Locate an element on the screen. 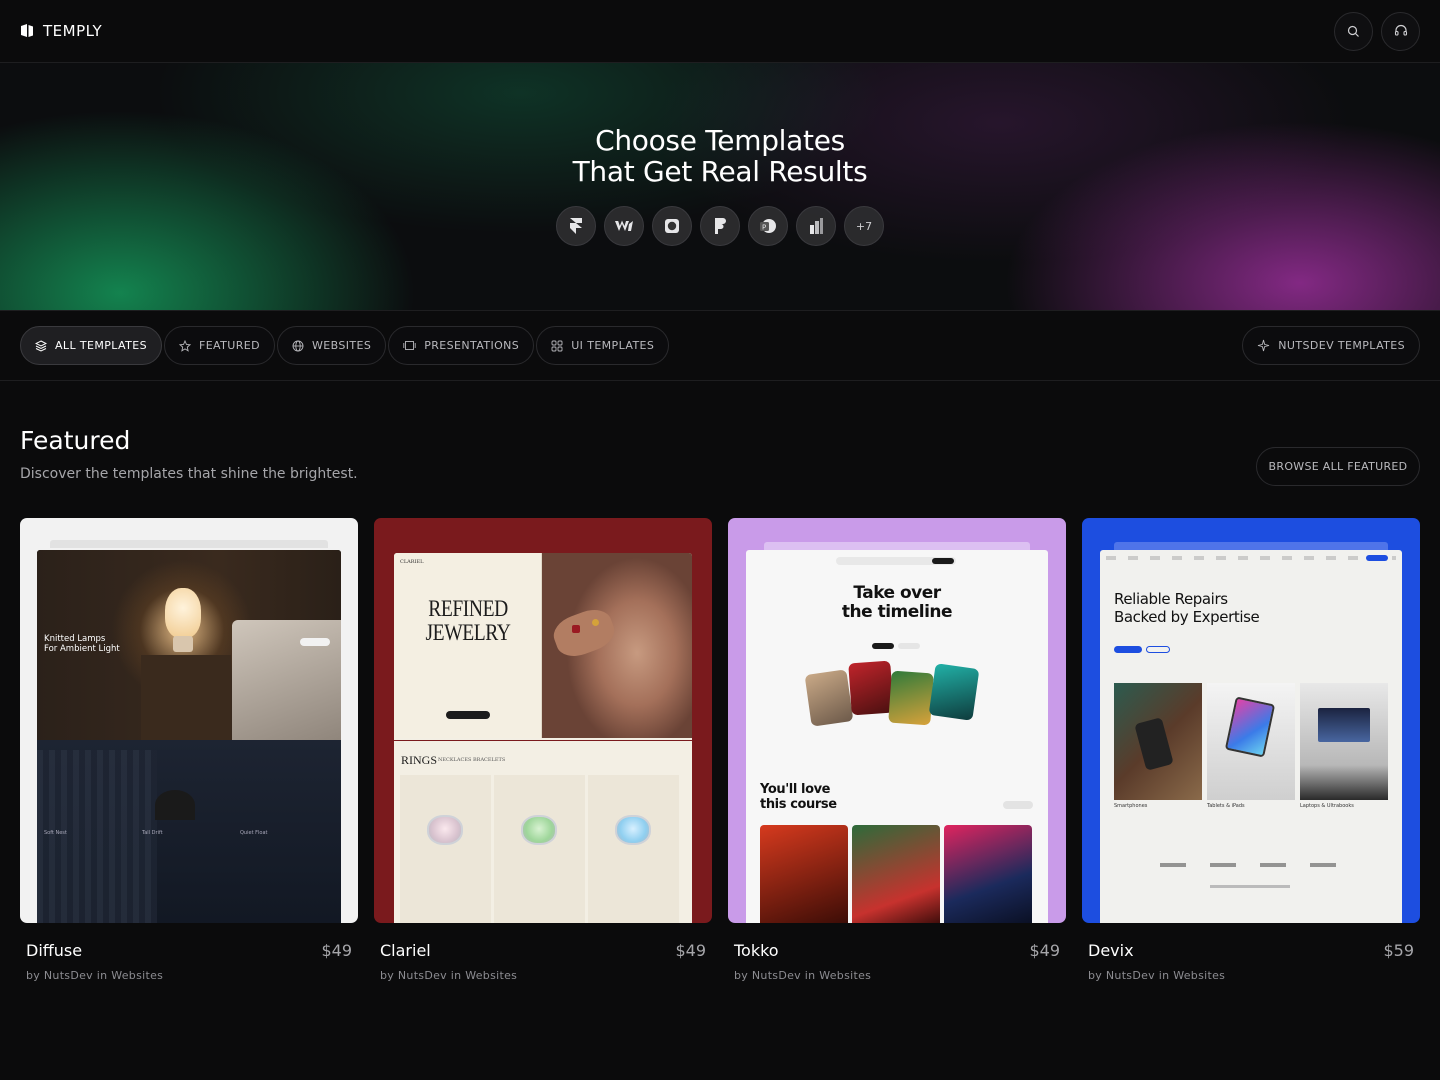 The height and width of the screenshot is (1080, 1440). browse-all-featured-button: BROWSE ALL FEATURED is located at coordinates (1338, 466).